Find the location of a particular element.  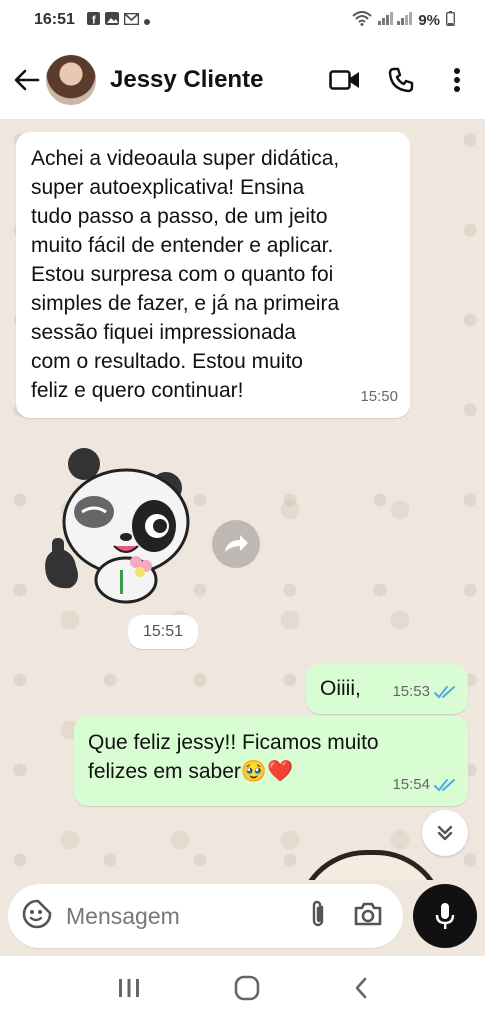

camera-icon is located at coordinates (368, 913).